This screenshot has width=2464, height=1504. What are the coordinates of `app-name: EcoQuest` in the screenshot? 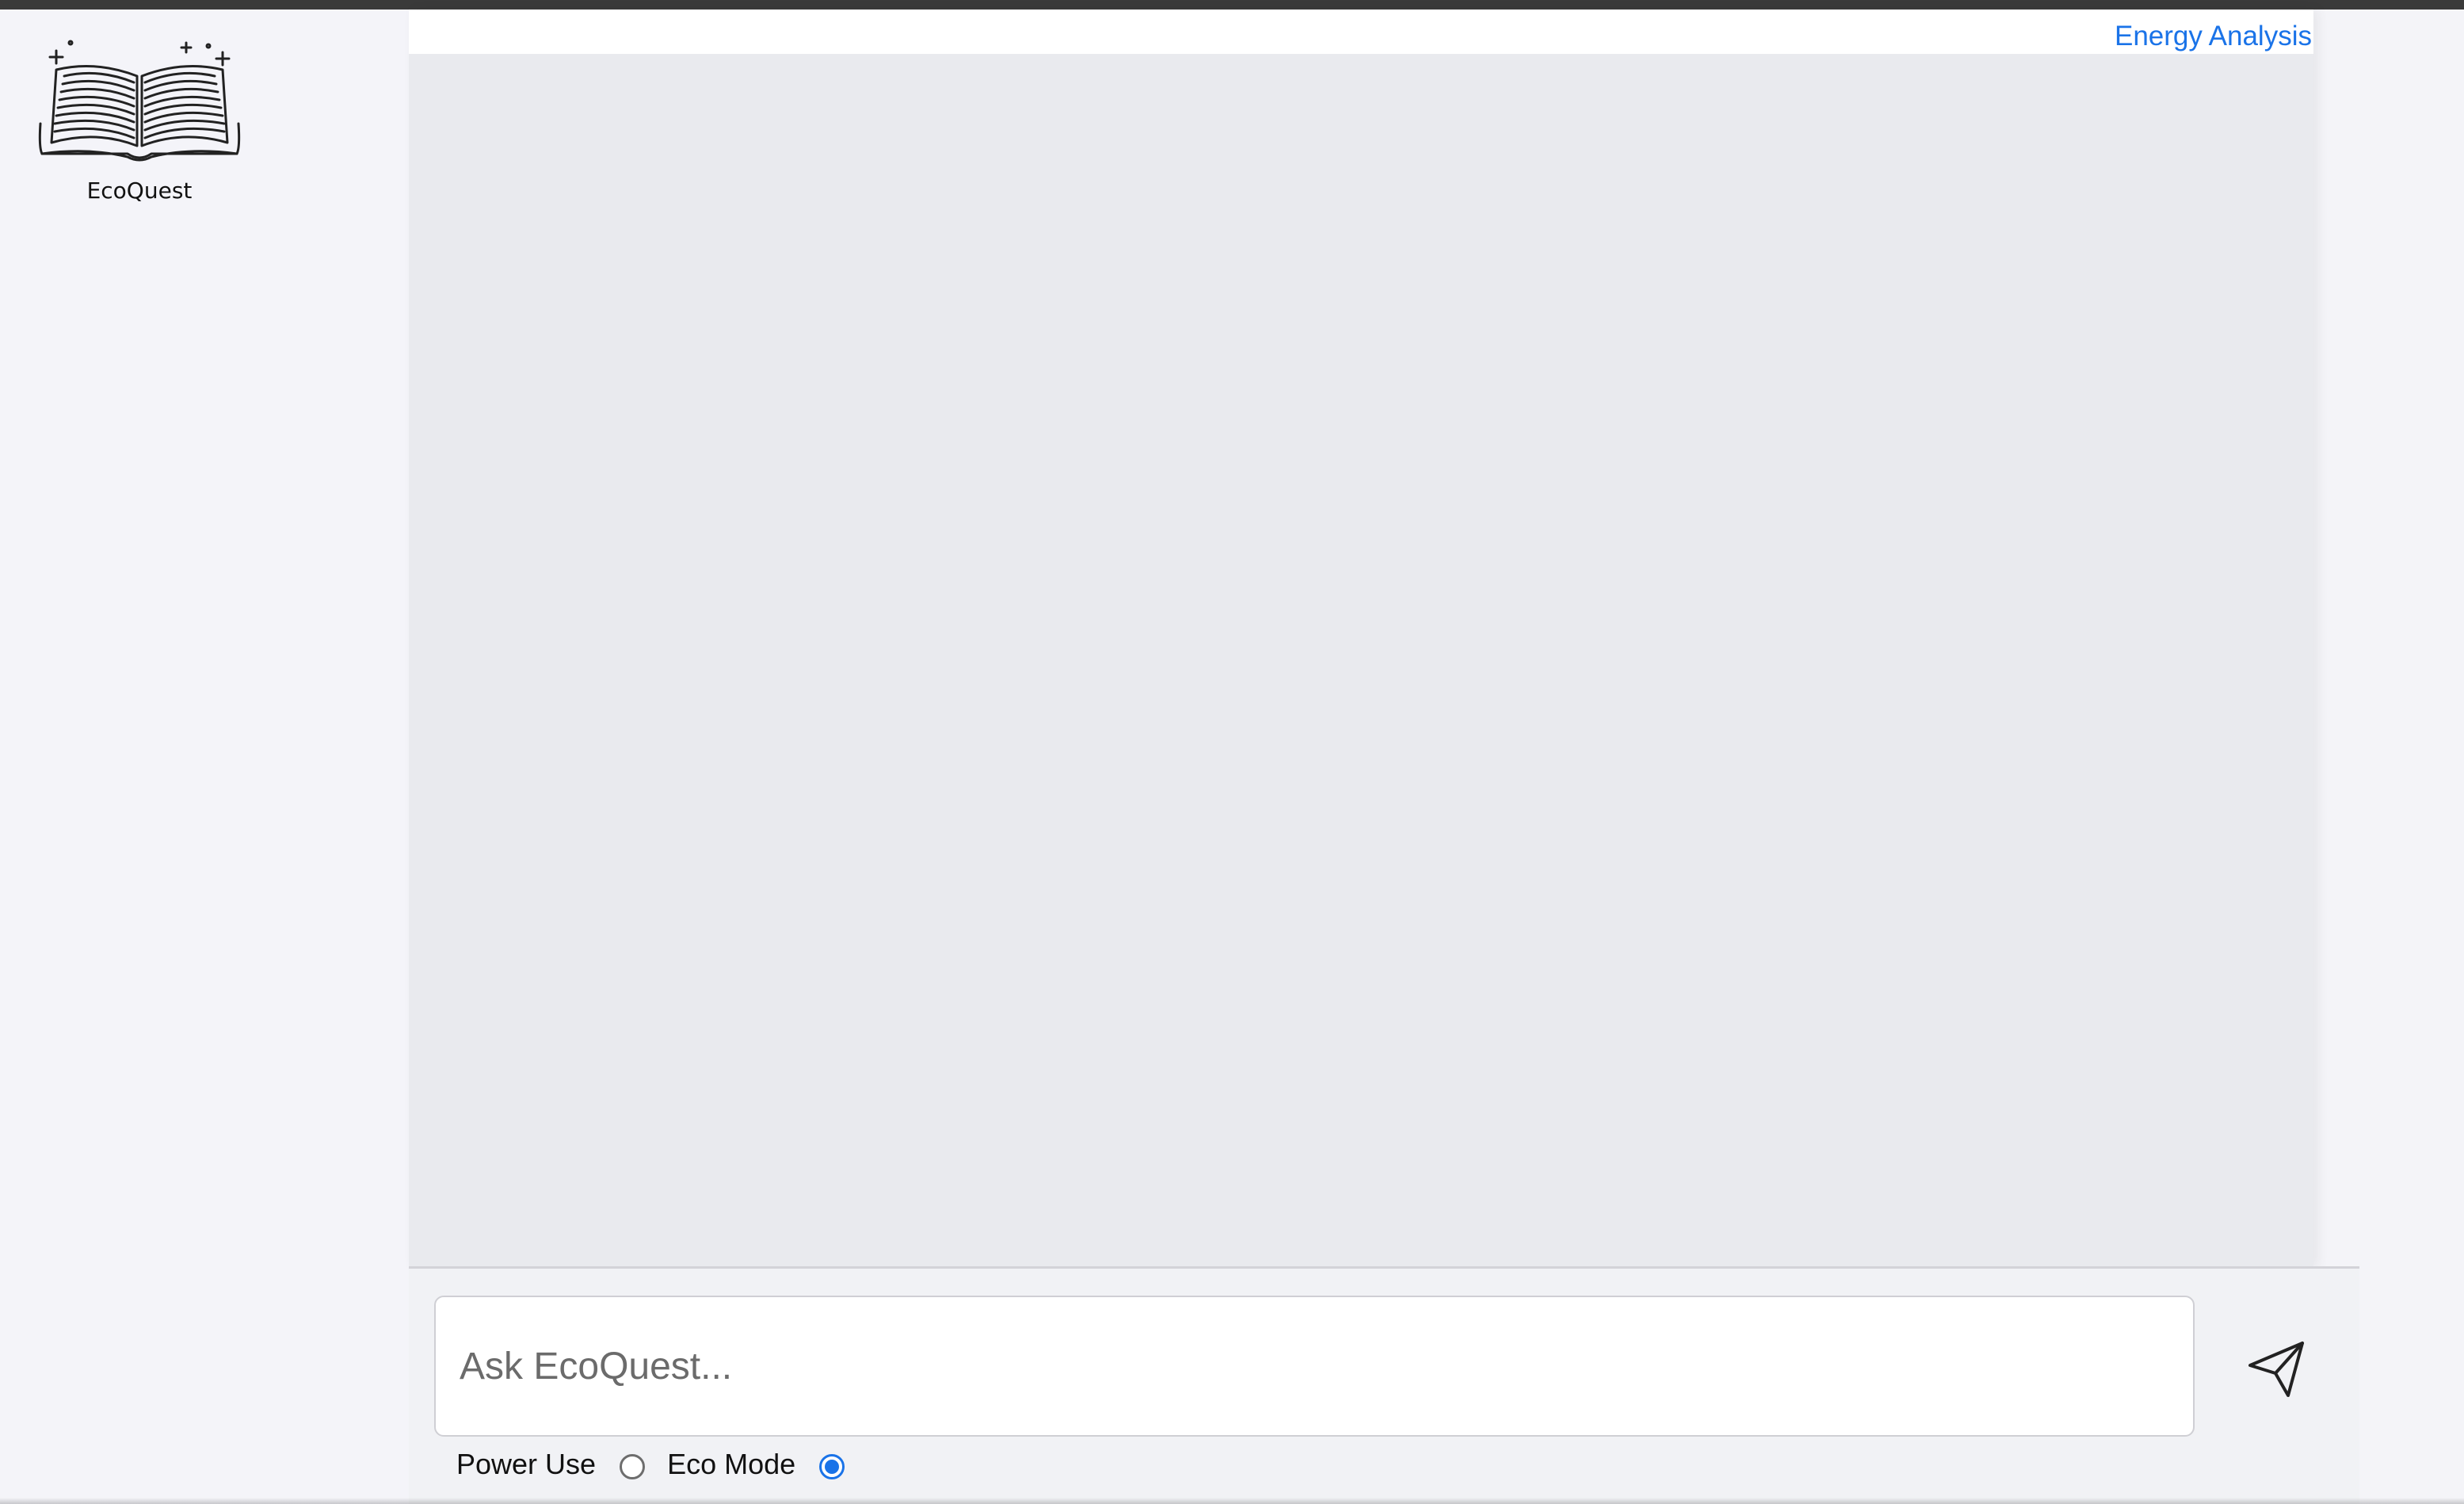 It's located at (139, 191).